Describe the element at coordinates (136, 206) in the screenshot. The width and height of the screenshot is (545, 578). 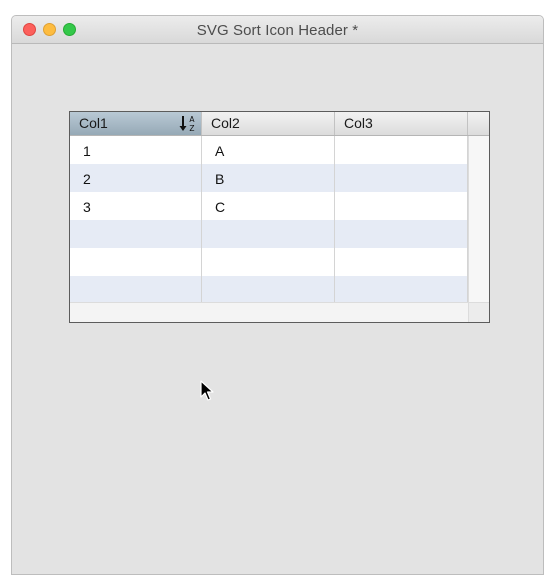
I see `table-cell: 3` at that location.